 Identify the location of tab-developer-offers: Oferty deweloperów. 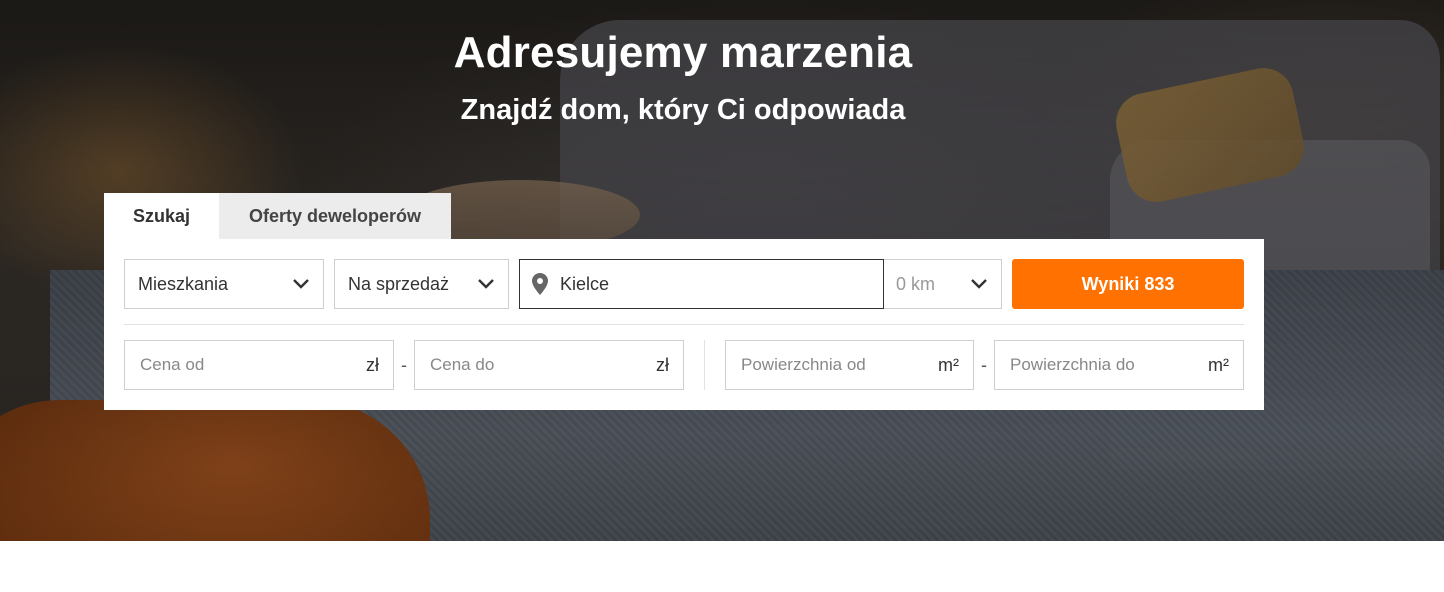
(335, 216).